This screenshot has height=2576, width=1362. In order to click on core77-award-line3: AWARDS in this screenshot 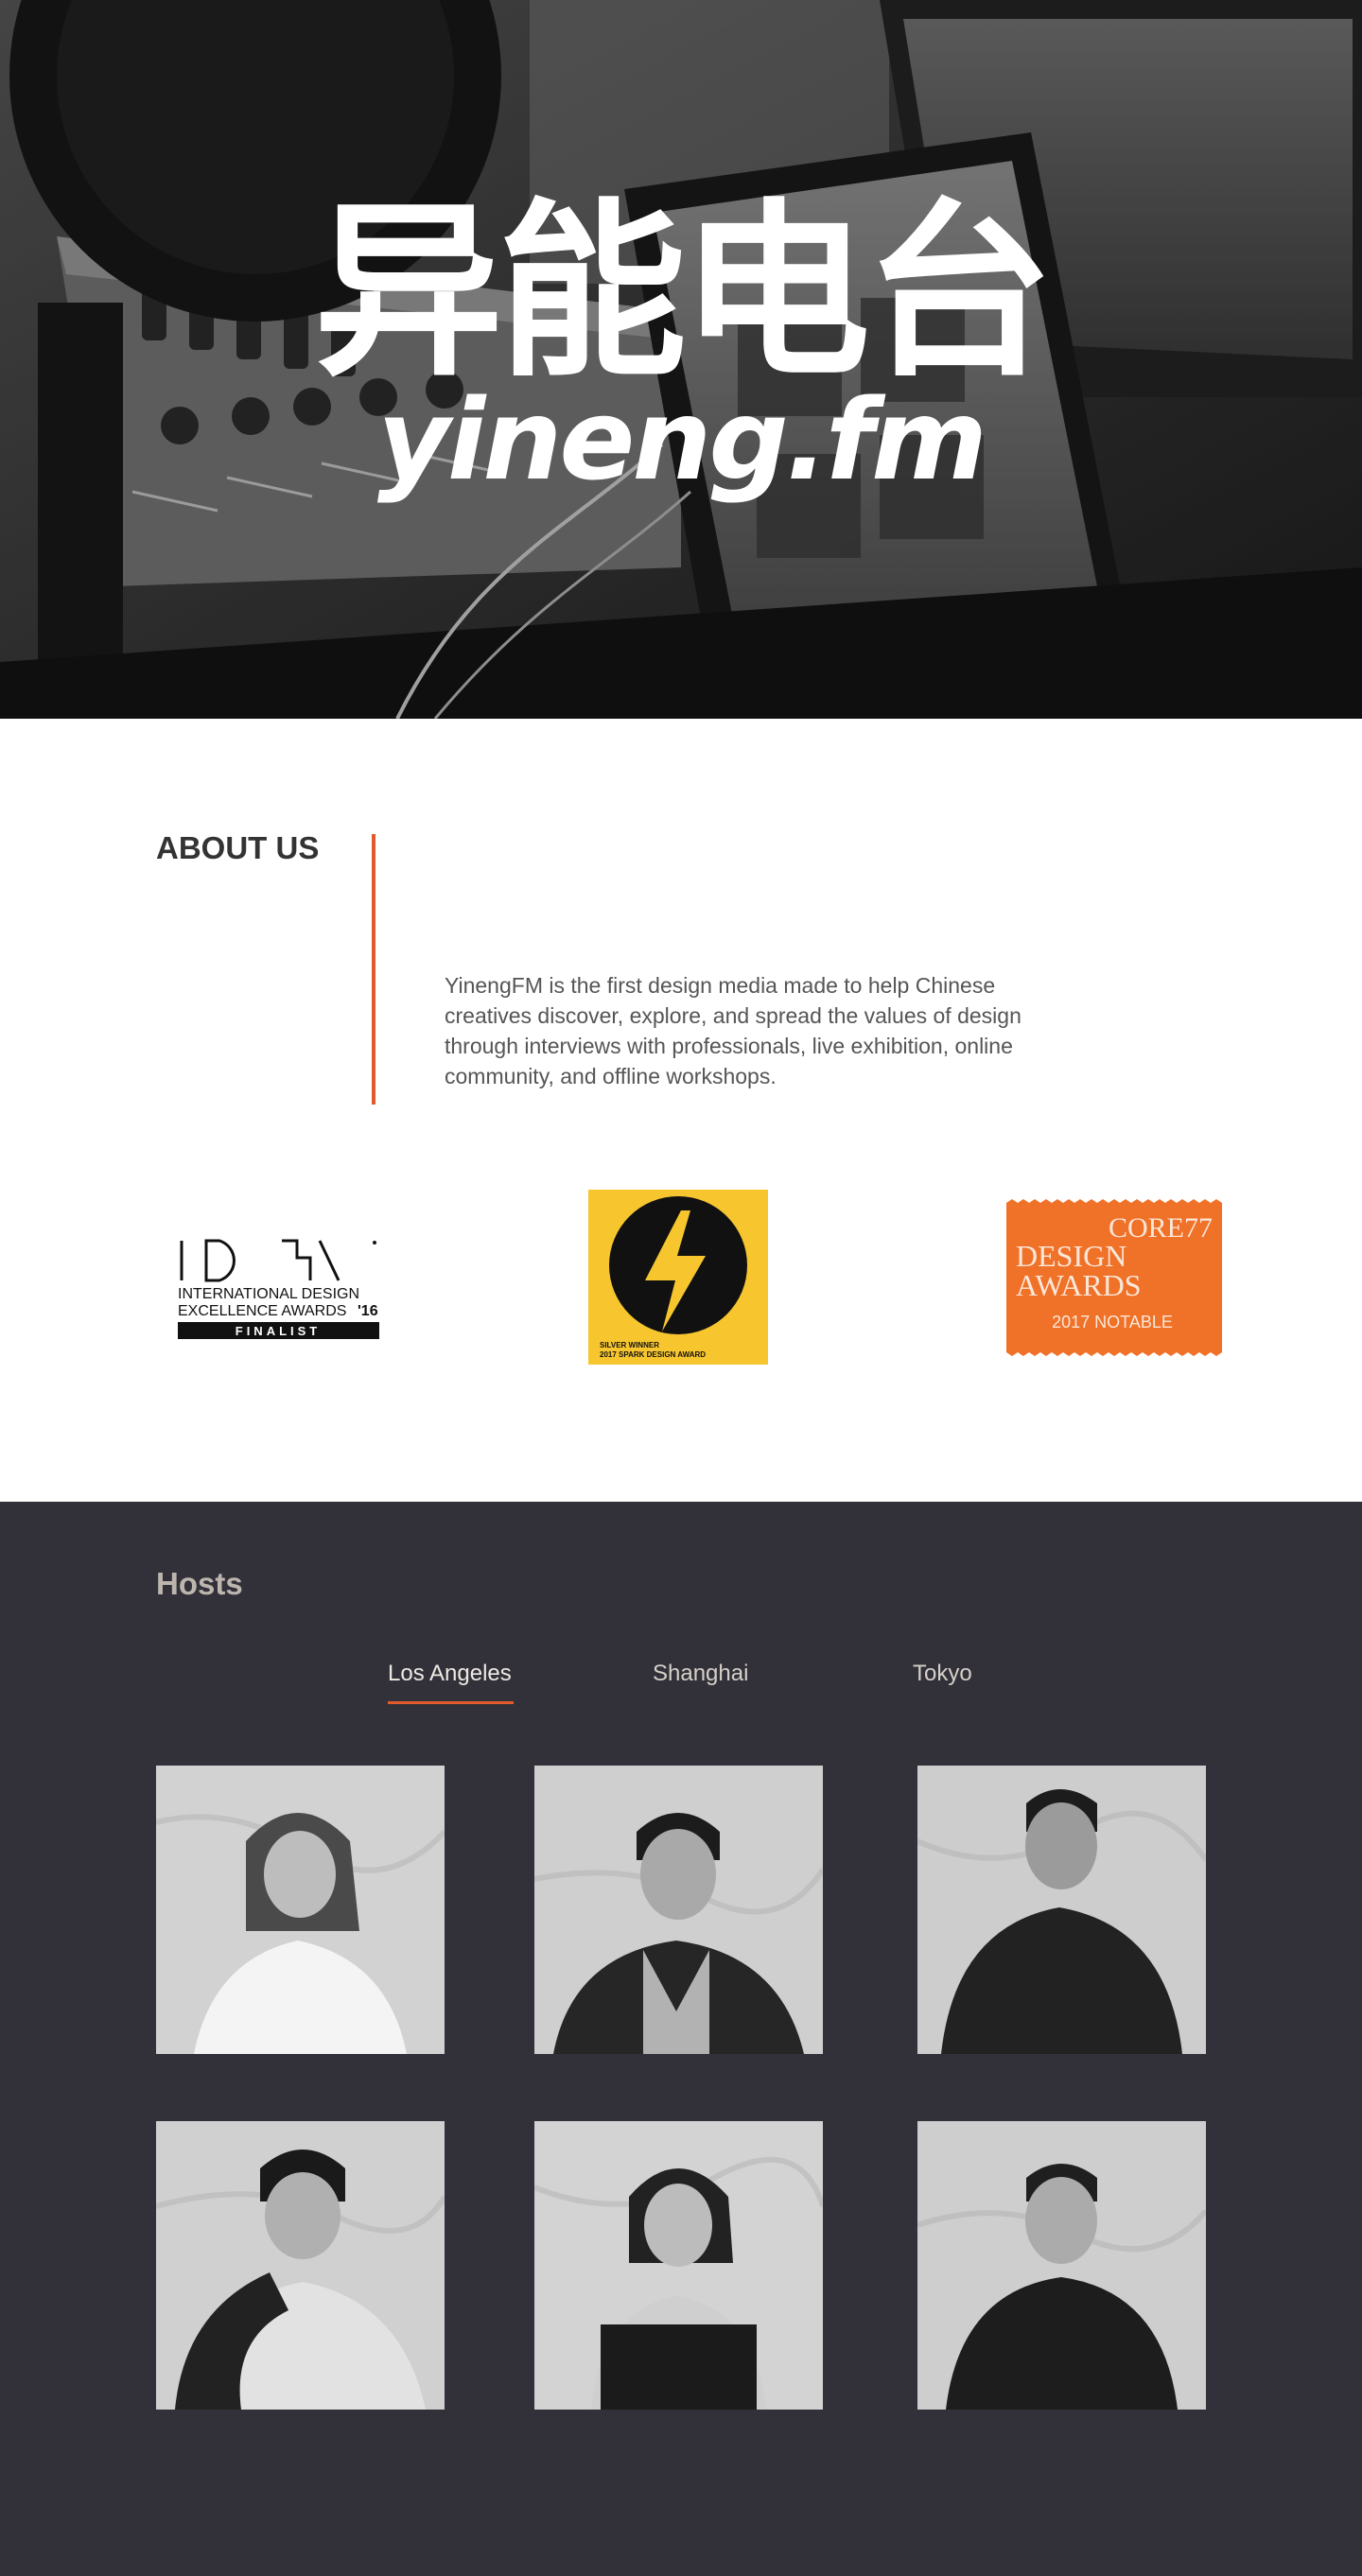, I will do `click(1079, 1285)`.